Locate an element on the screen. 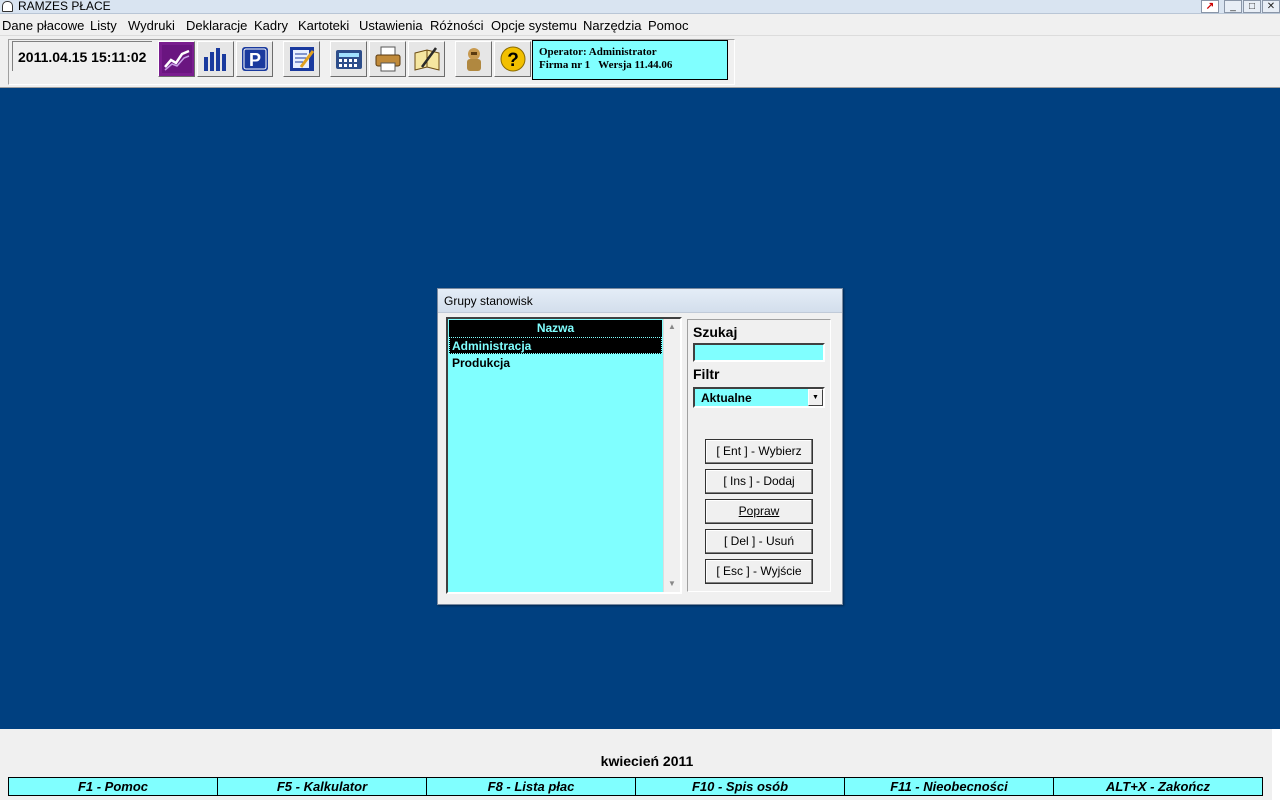  bar-chart-button is located at coordinates (215, 59).